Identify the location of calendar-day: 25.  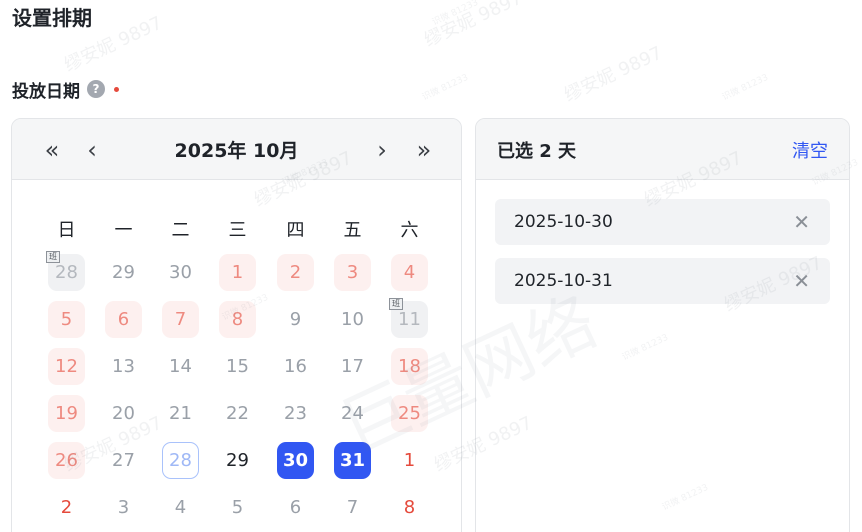
(409, 413).